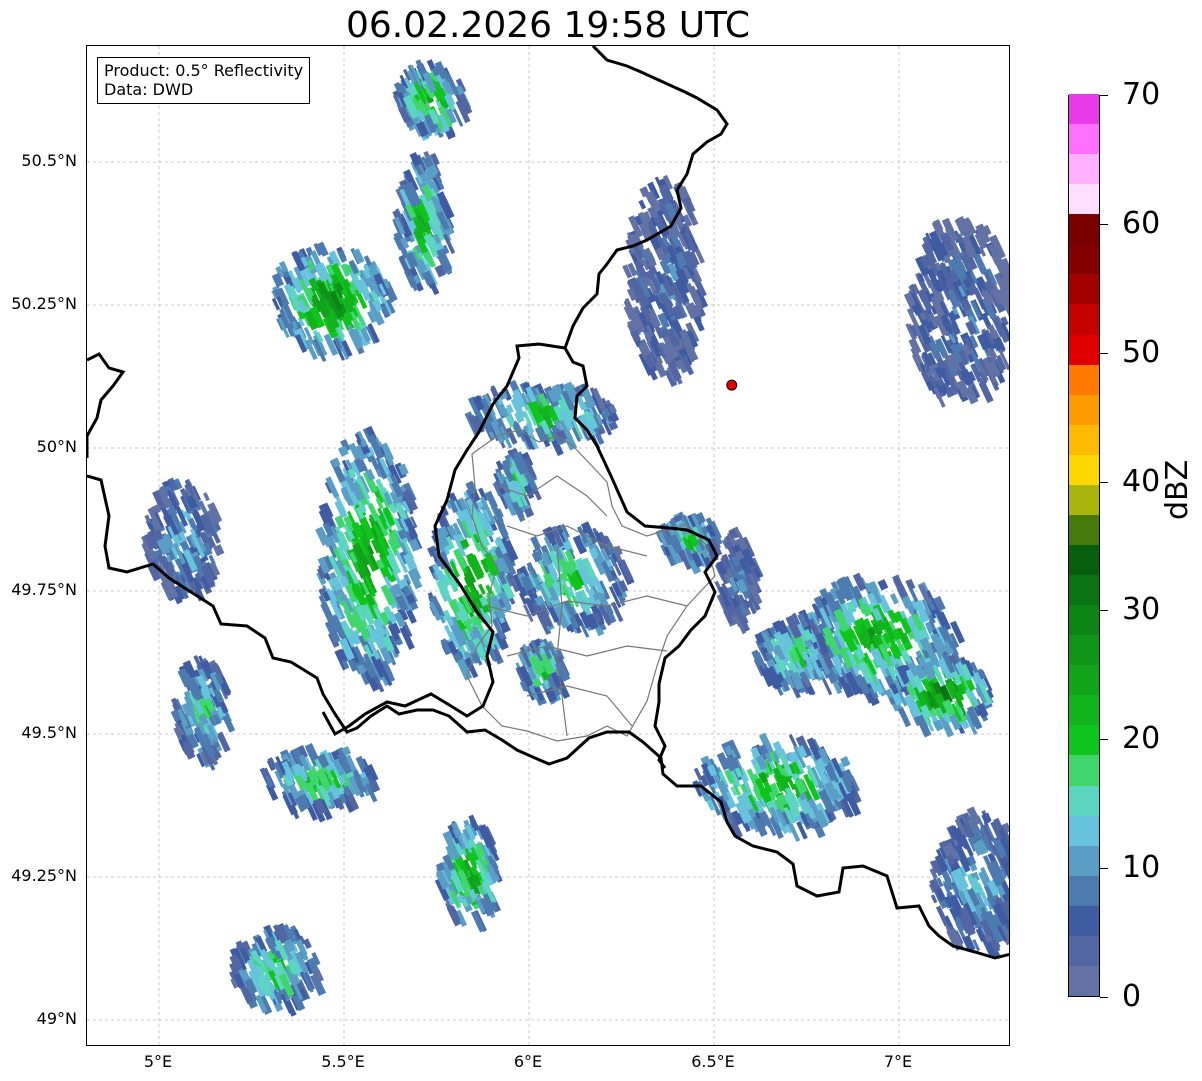 The image size is (1202, 1081). What do you see at coordinates (343, 1061) in the screenshot?
I see `lon-tick-label: 5.5°E` at bounding box center [343, 1061].